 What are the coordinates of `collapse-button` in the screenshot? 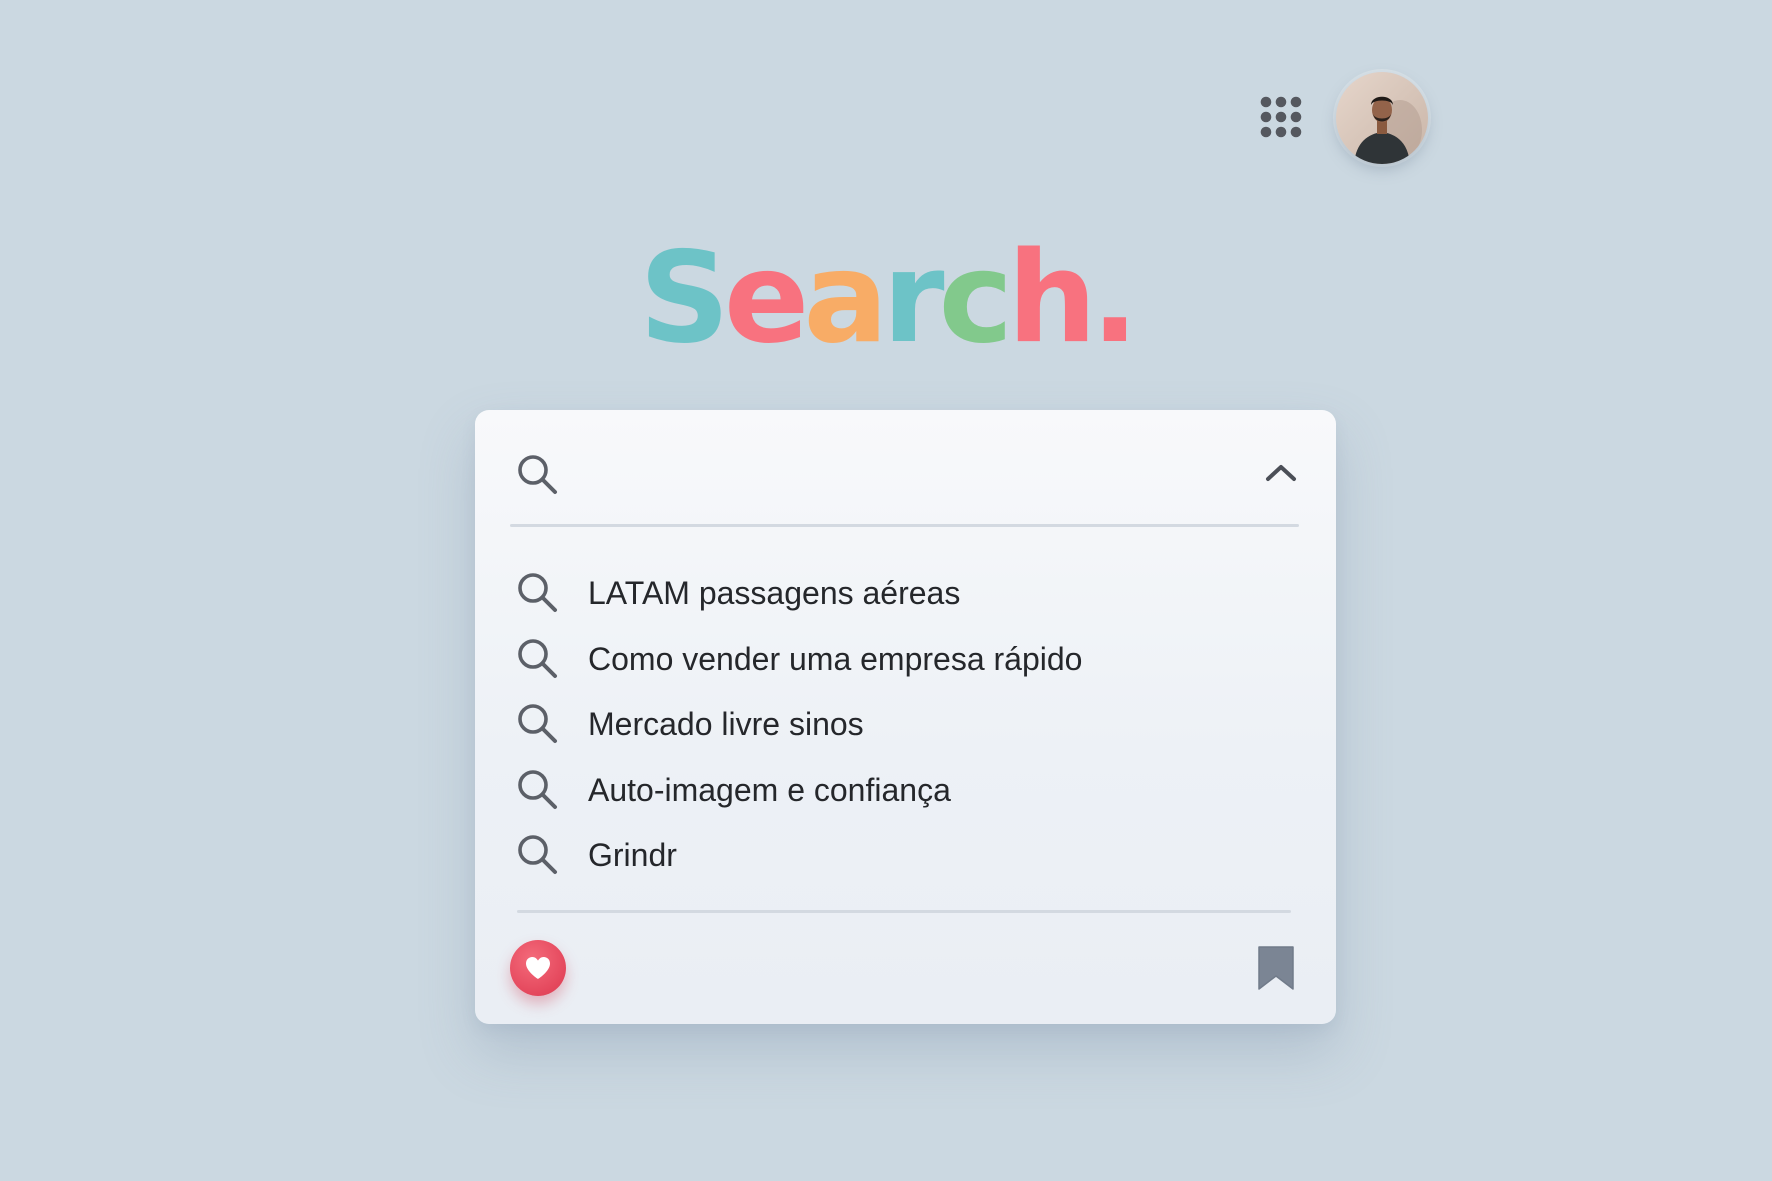 It's located at (1281, 474).